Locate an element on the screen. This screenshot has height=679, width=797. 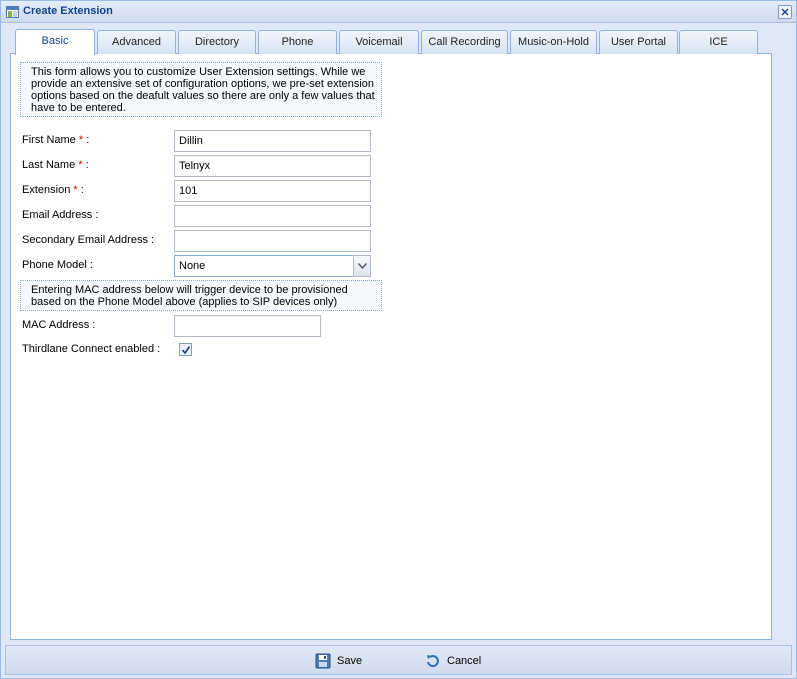
cancel-label: Cancel is located at coordinates (464, 661).